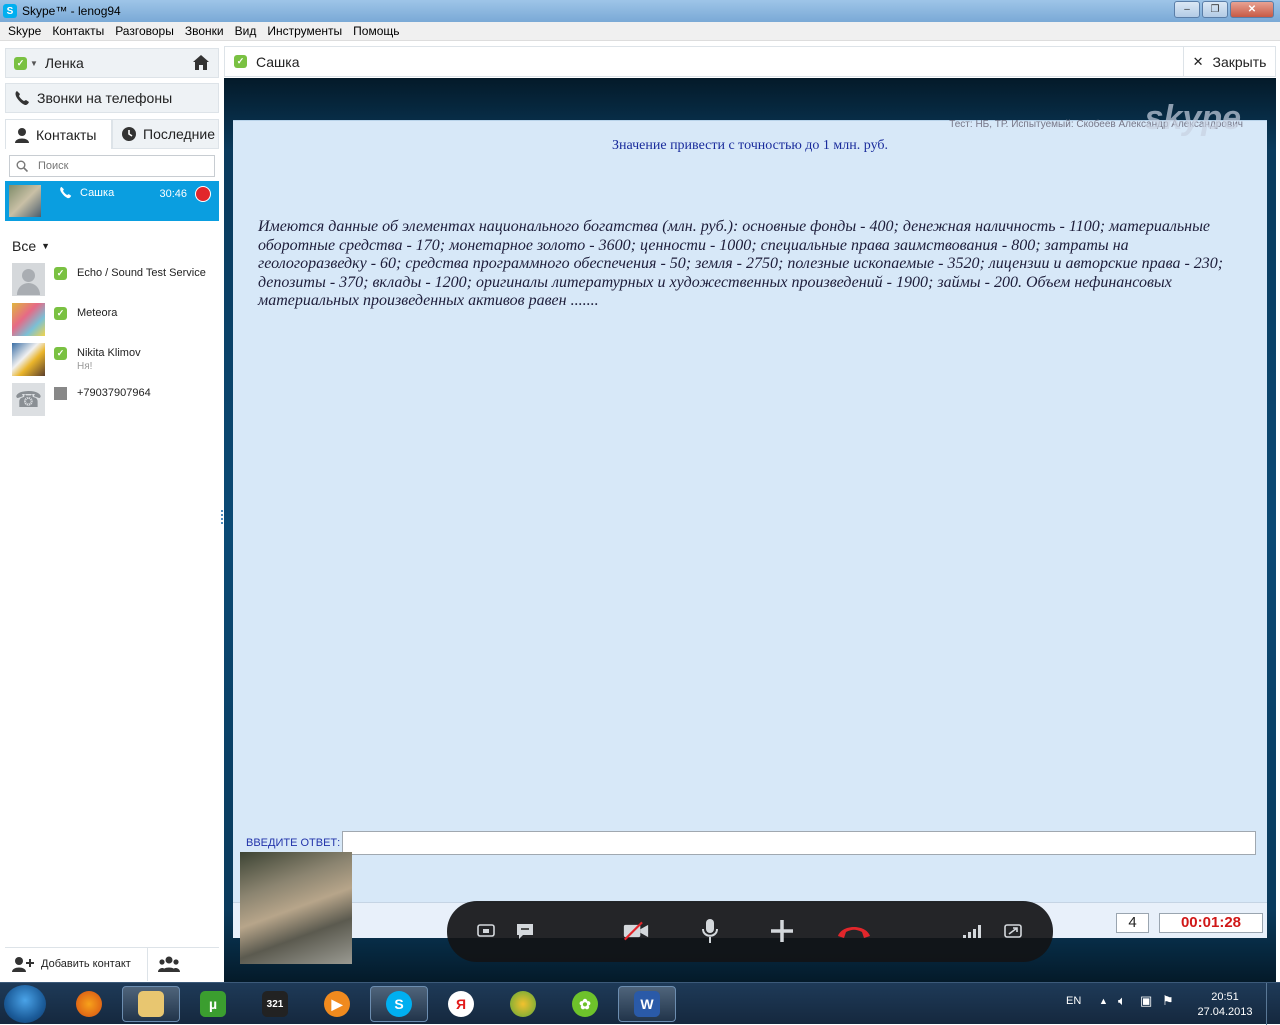  What do you see at coordinates (60, 393) in the screenshot?
I see `phone-number-icon` at bounding box center [60, 393].